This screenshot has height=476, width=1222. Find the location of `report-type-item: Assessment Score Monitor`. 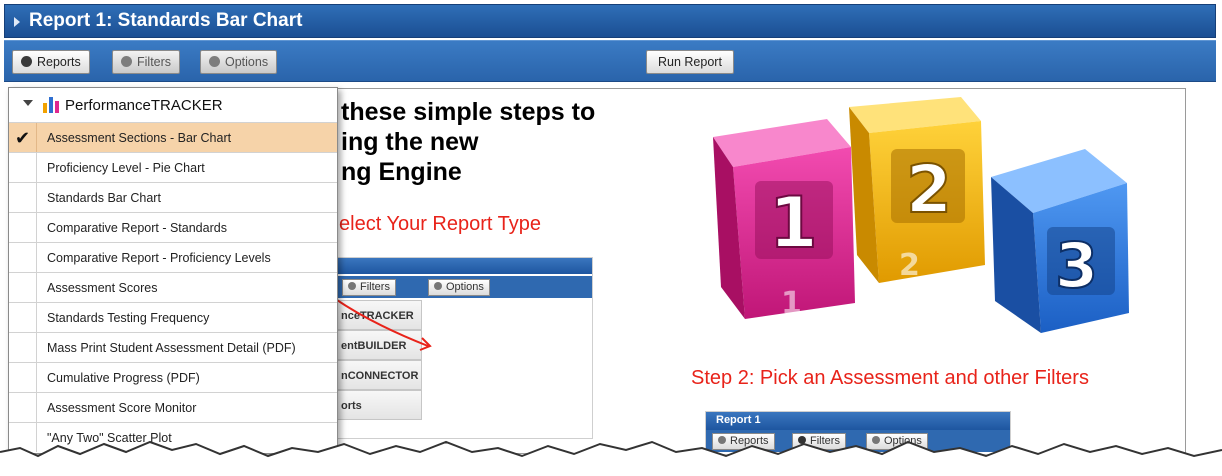

report-type-item: Assessment Score Monitor is located at coordinates (173, 407).